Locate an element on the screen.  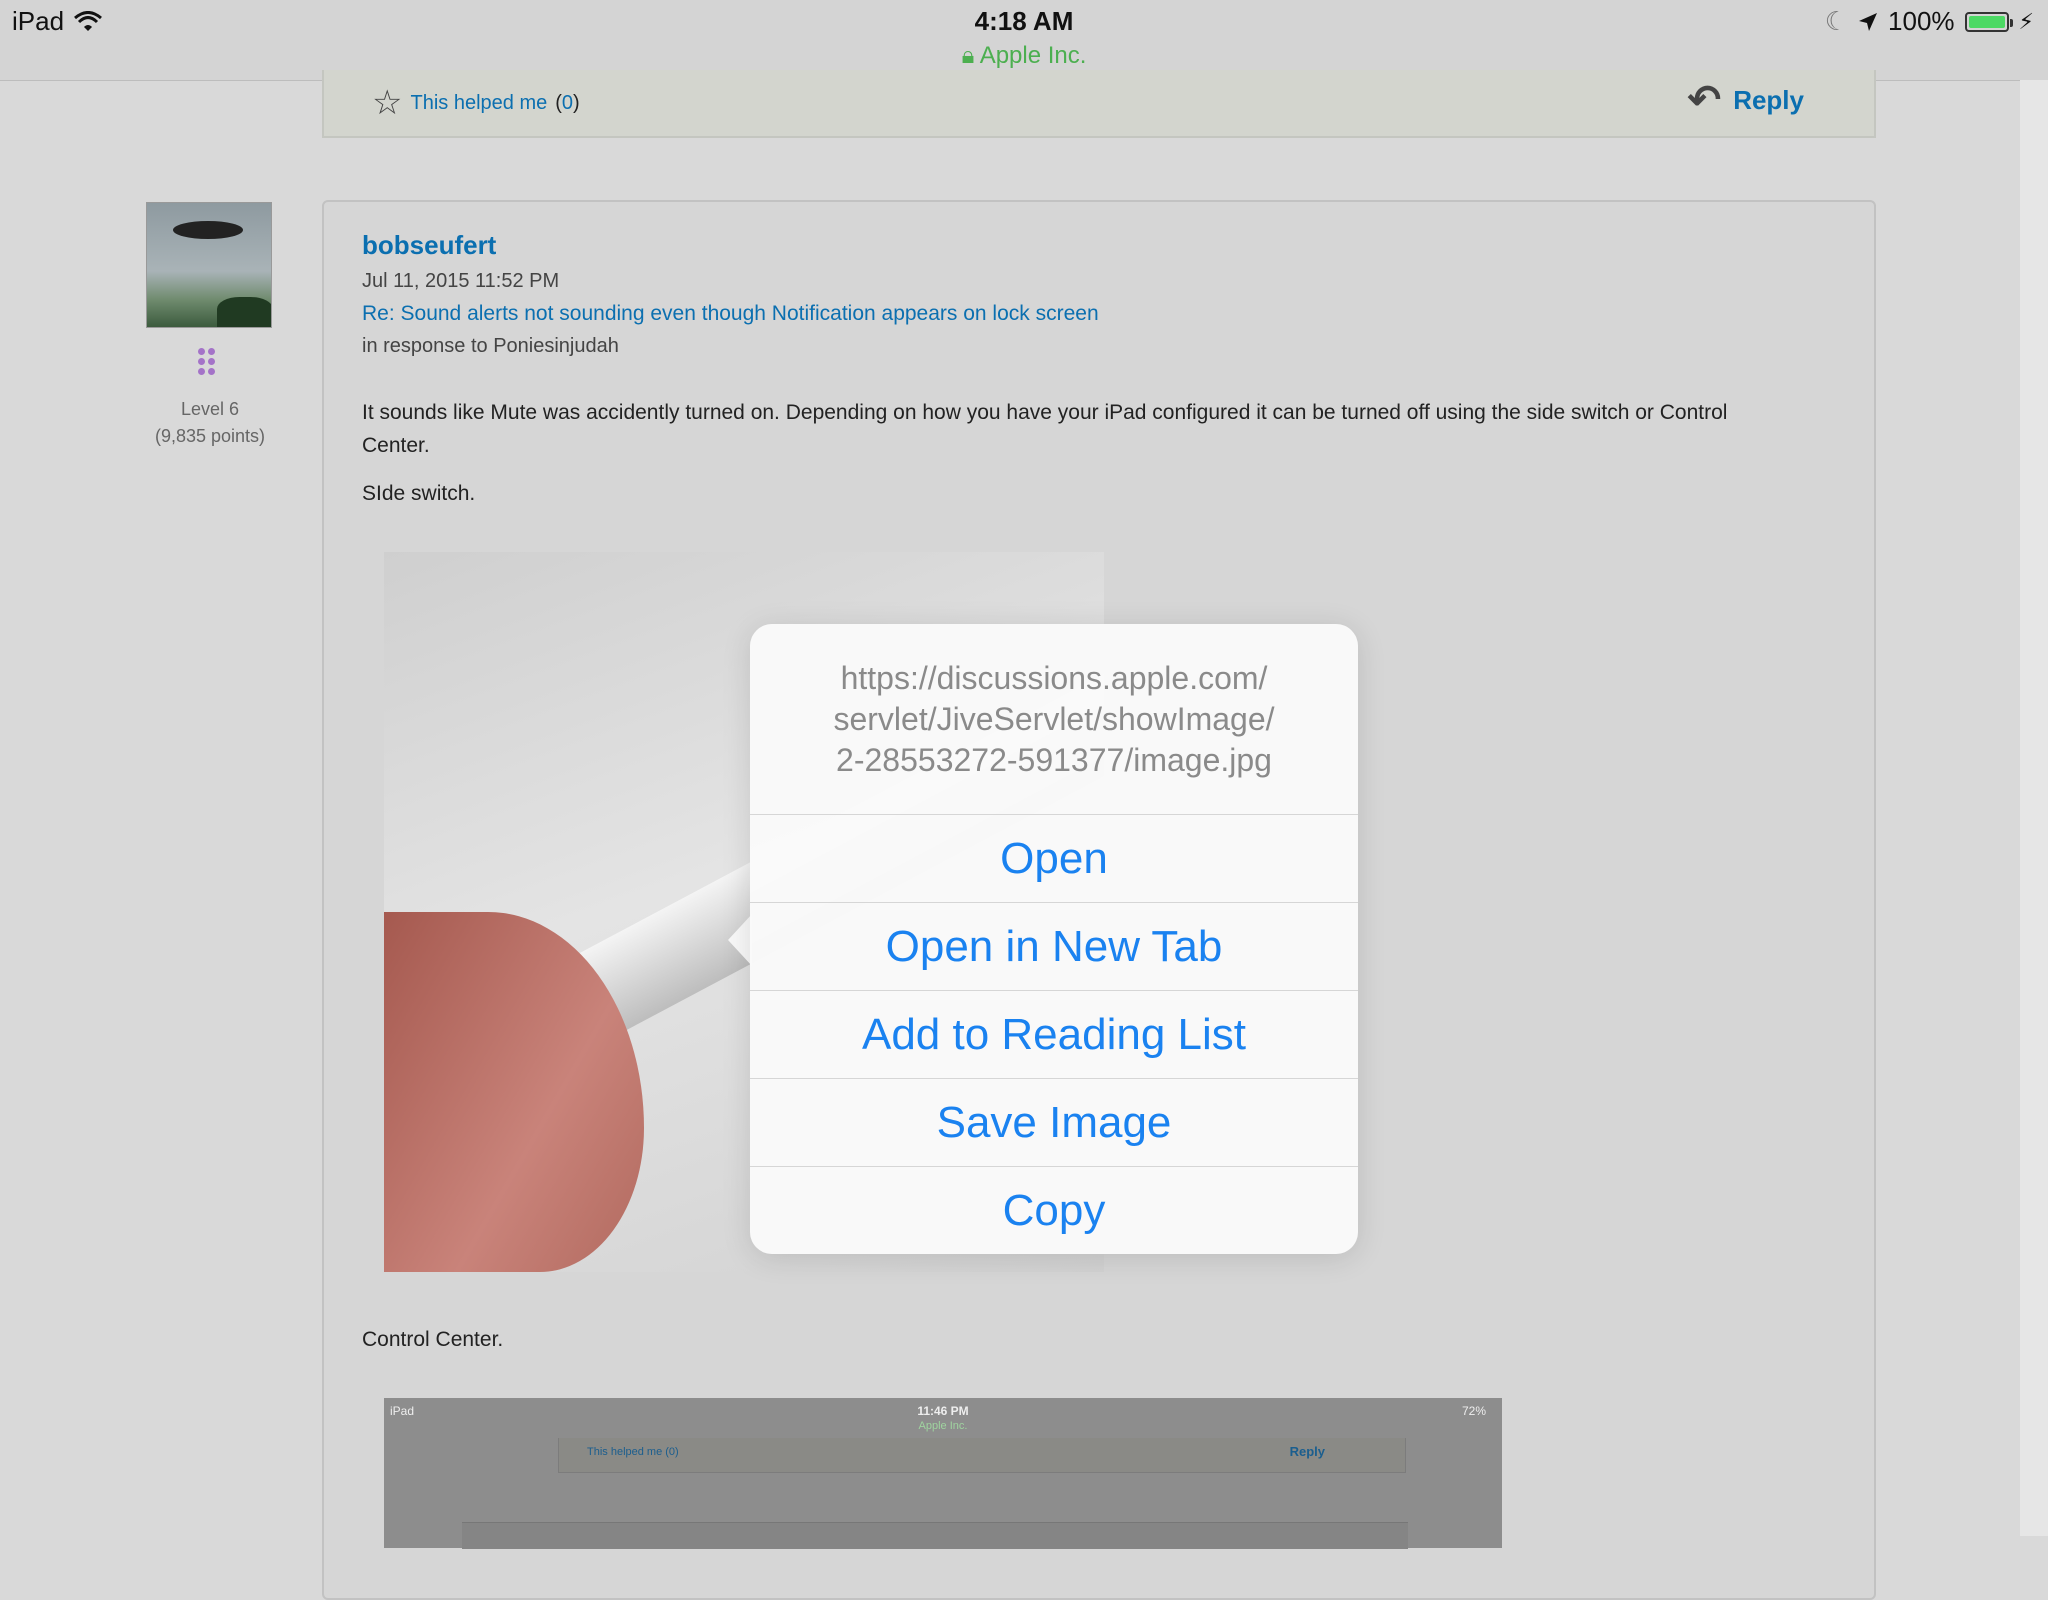
control-center-caption: Control Center. is located at coordinates (433, 1339).